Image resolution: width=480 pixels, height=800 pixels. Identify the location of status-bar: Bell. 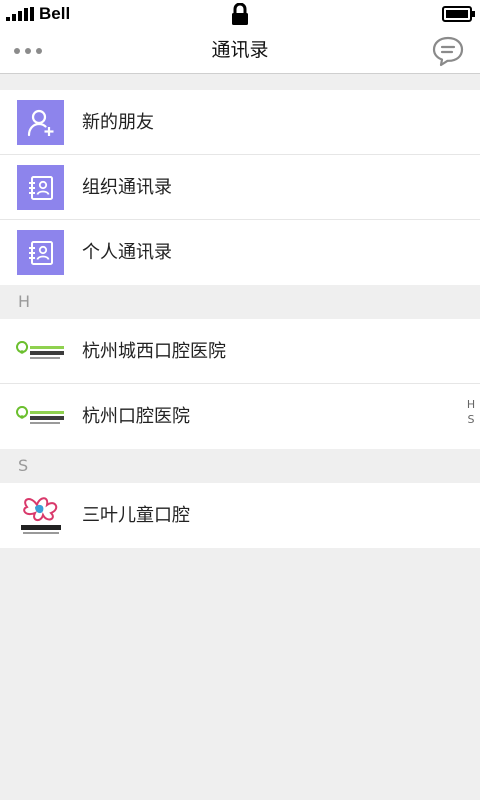
(240, 14).